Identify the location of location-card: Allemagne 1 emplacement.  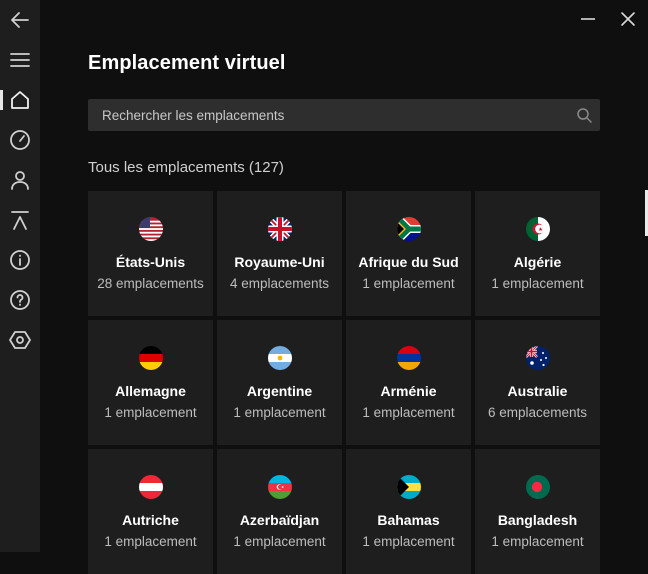
(150, 382).